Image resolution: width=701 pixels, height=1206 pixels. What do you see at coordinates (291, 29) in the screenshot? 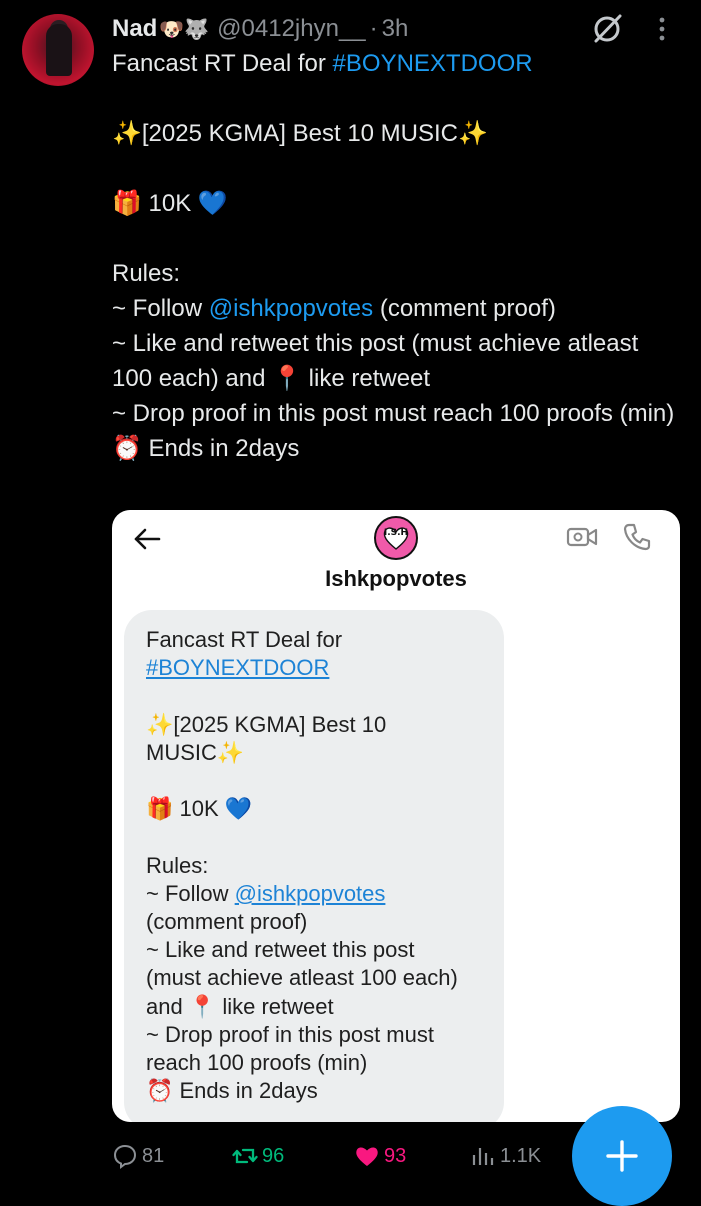
I see `author-handle: @0412jhyn__` at bounding box center [291, 29].